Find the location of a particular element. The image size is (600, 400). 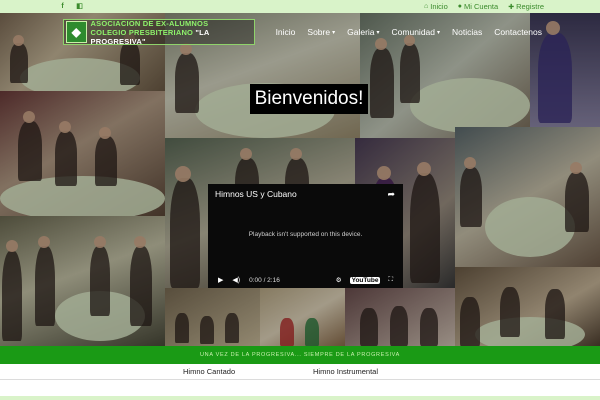

logo-line-2: COLEGIO PRESBITERIANO "LA PROGRESIVA" is located at coordinates (150, 36).